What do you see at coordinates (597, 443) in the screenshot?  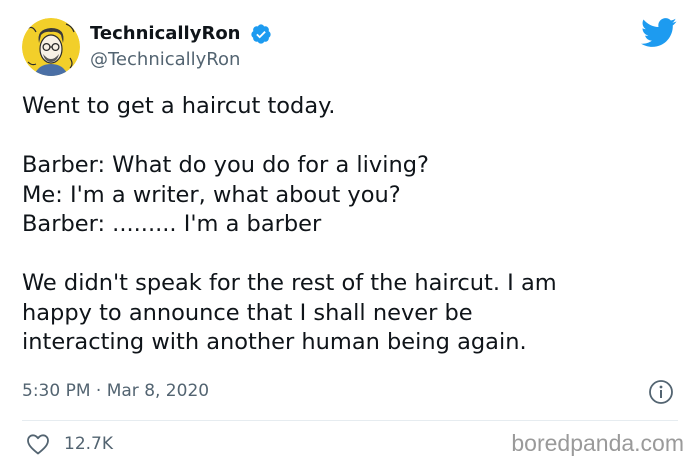 I see `watermark: boredpanda.com` at bounding box center [597, 443].